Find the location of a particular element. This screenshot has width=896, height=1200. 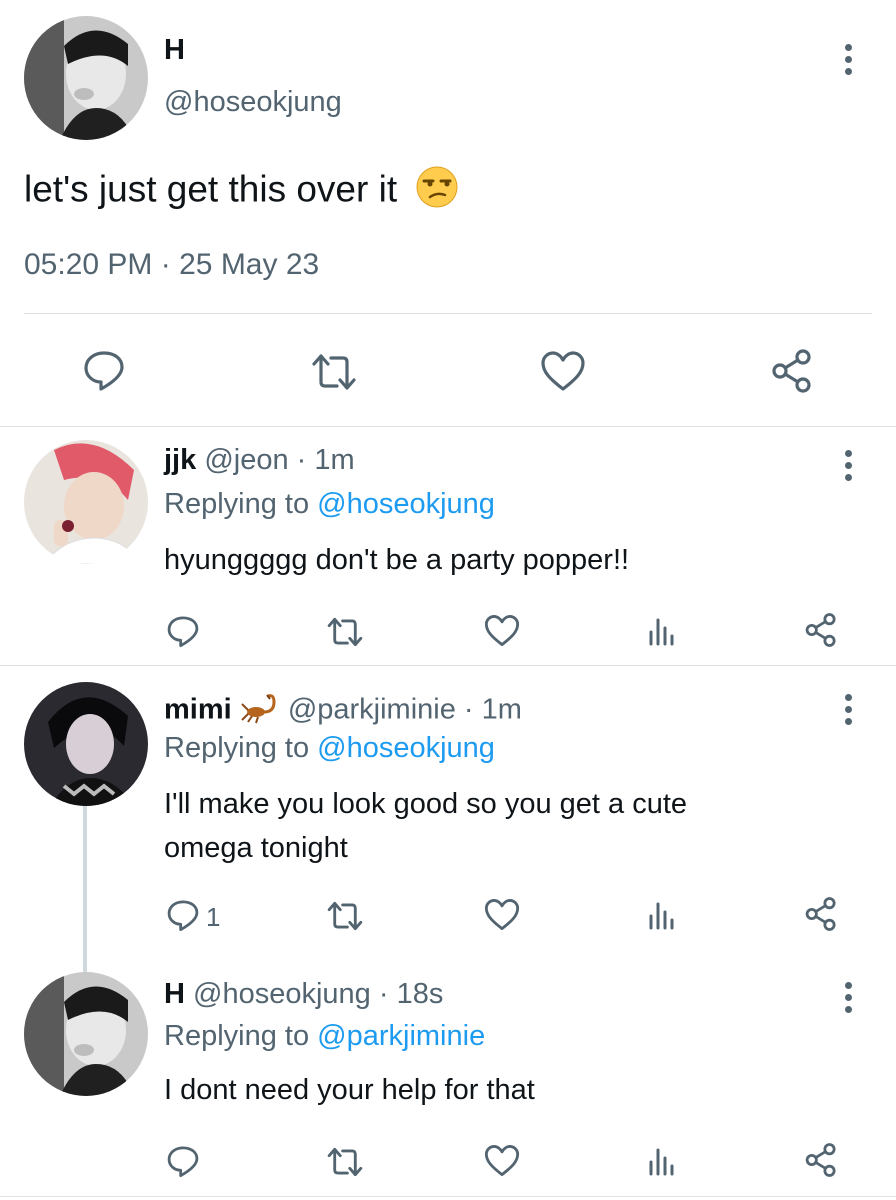

author-name: mimi is located at coordinates (198, 710).